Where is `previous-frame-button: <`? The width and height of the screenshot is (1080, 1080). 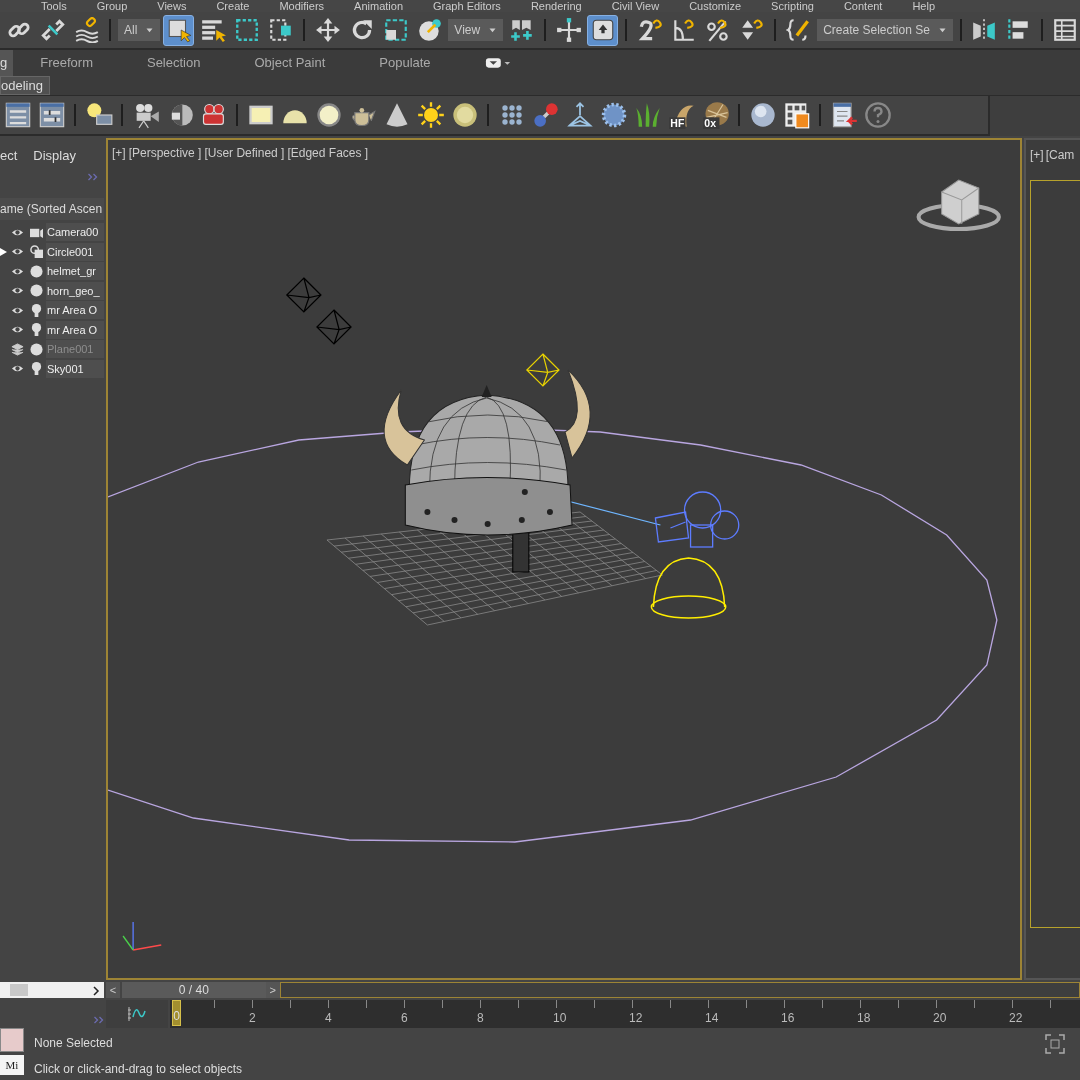 previous-frame-button: < is located at coordinates (113, 990).